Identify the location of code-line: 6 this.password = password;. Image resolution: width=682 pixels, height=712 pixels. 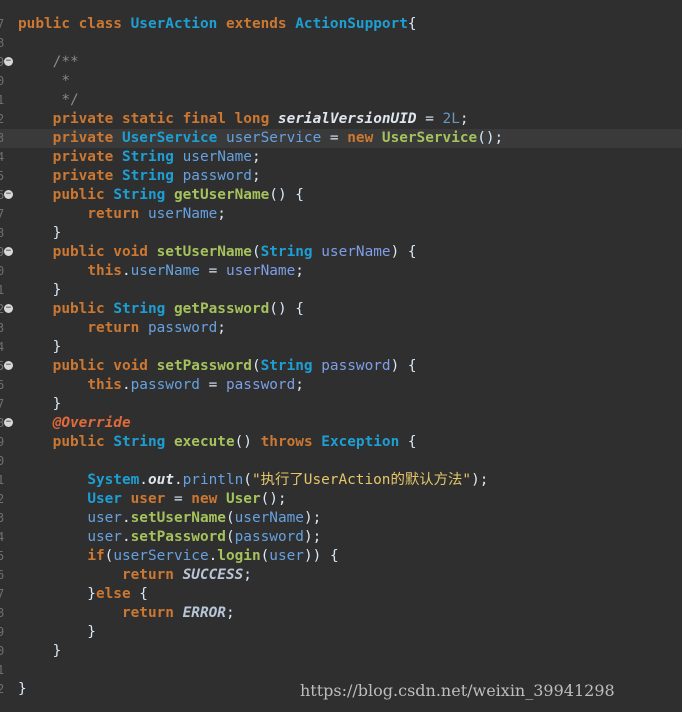
(341, 385).